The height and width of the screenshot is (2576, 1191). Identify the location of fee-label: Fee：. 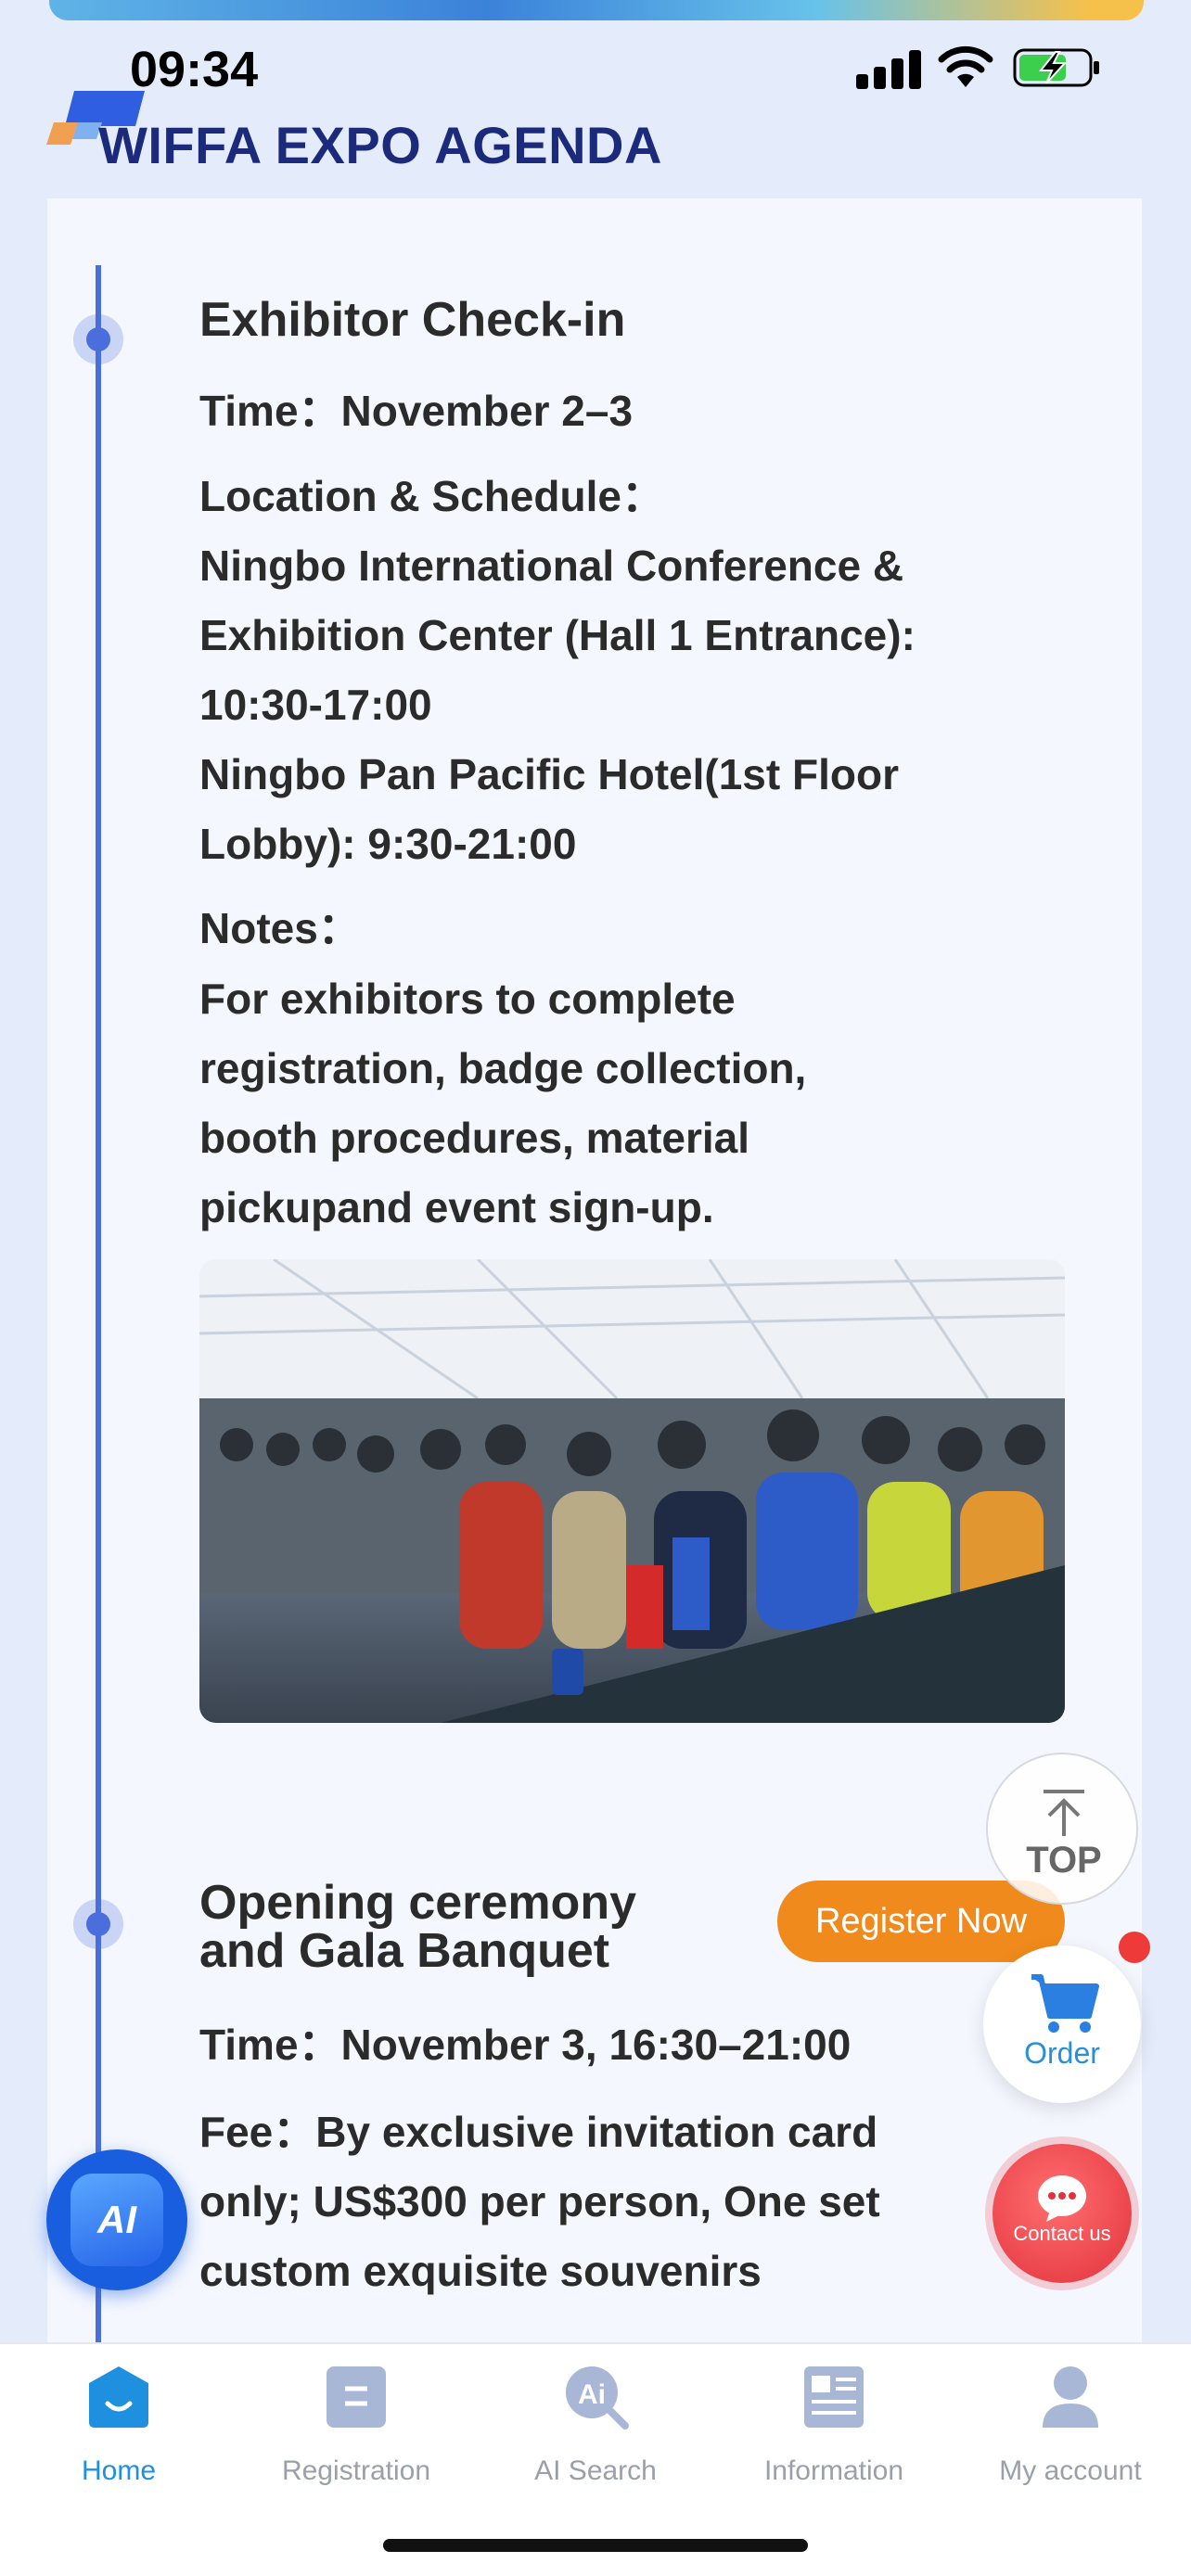
(257, 2132).